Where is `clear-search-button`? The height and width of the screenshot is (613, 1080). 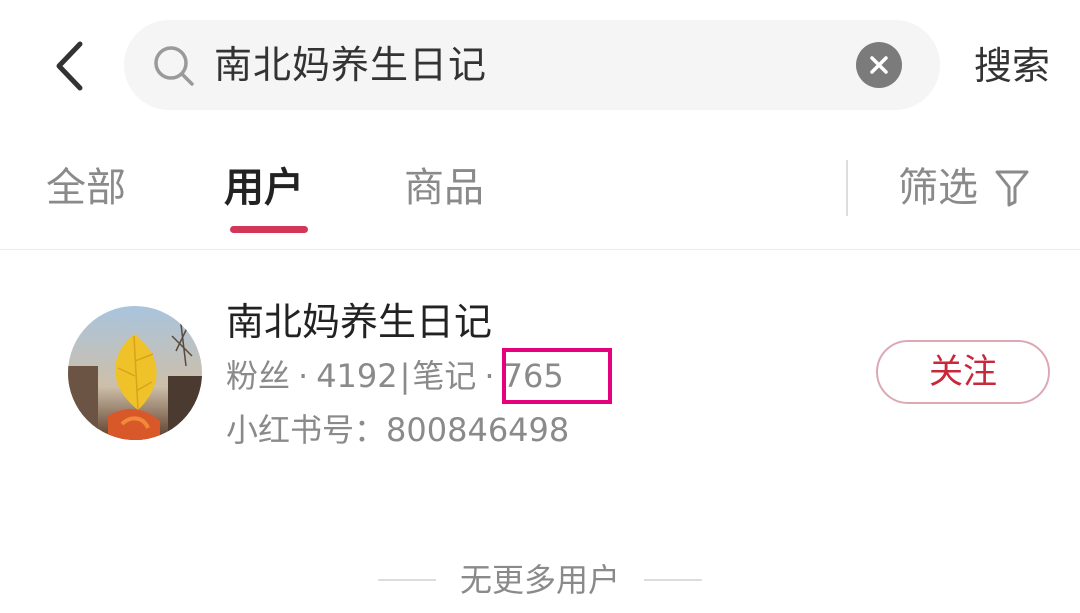
clear-search-button is located at coordinates (879, 65).